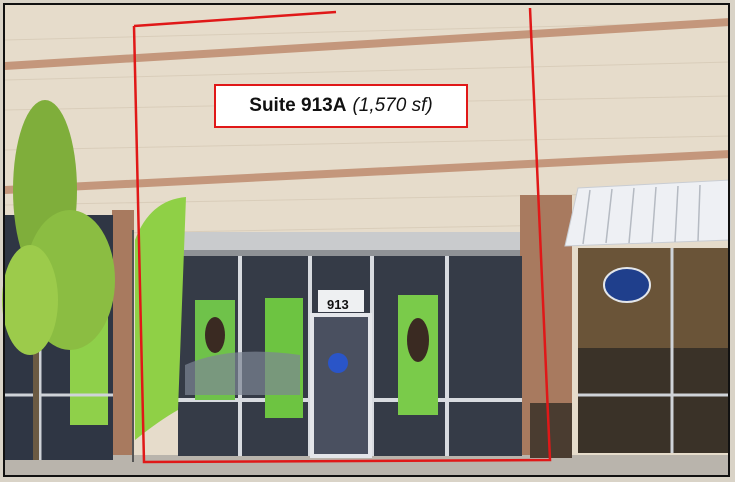  I want to click on suite-name: Suite 913A, so click(298, 105).